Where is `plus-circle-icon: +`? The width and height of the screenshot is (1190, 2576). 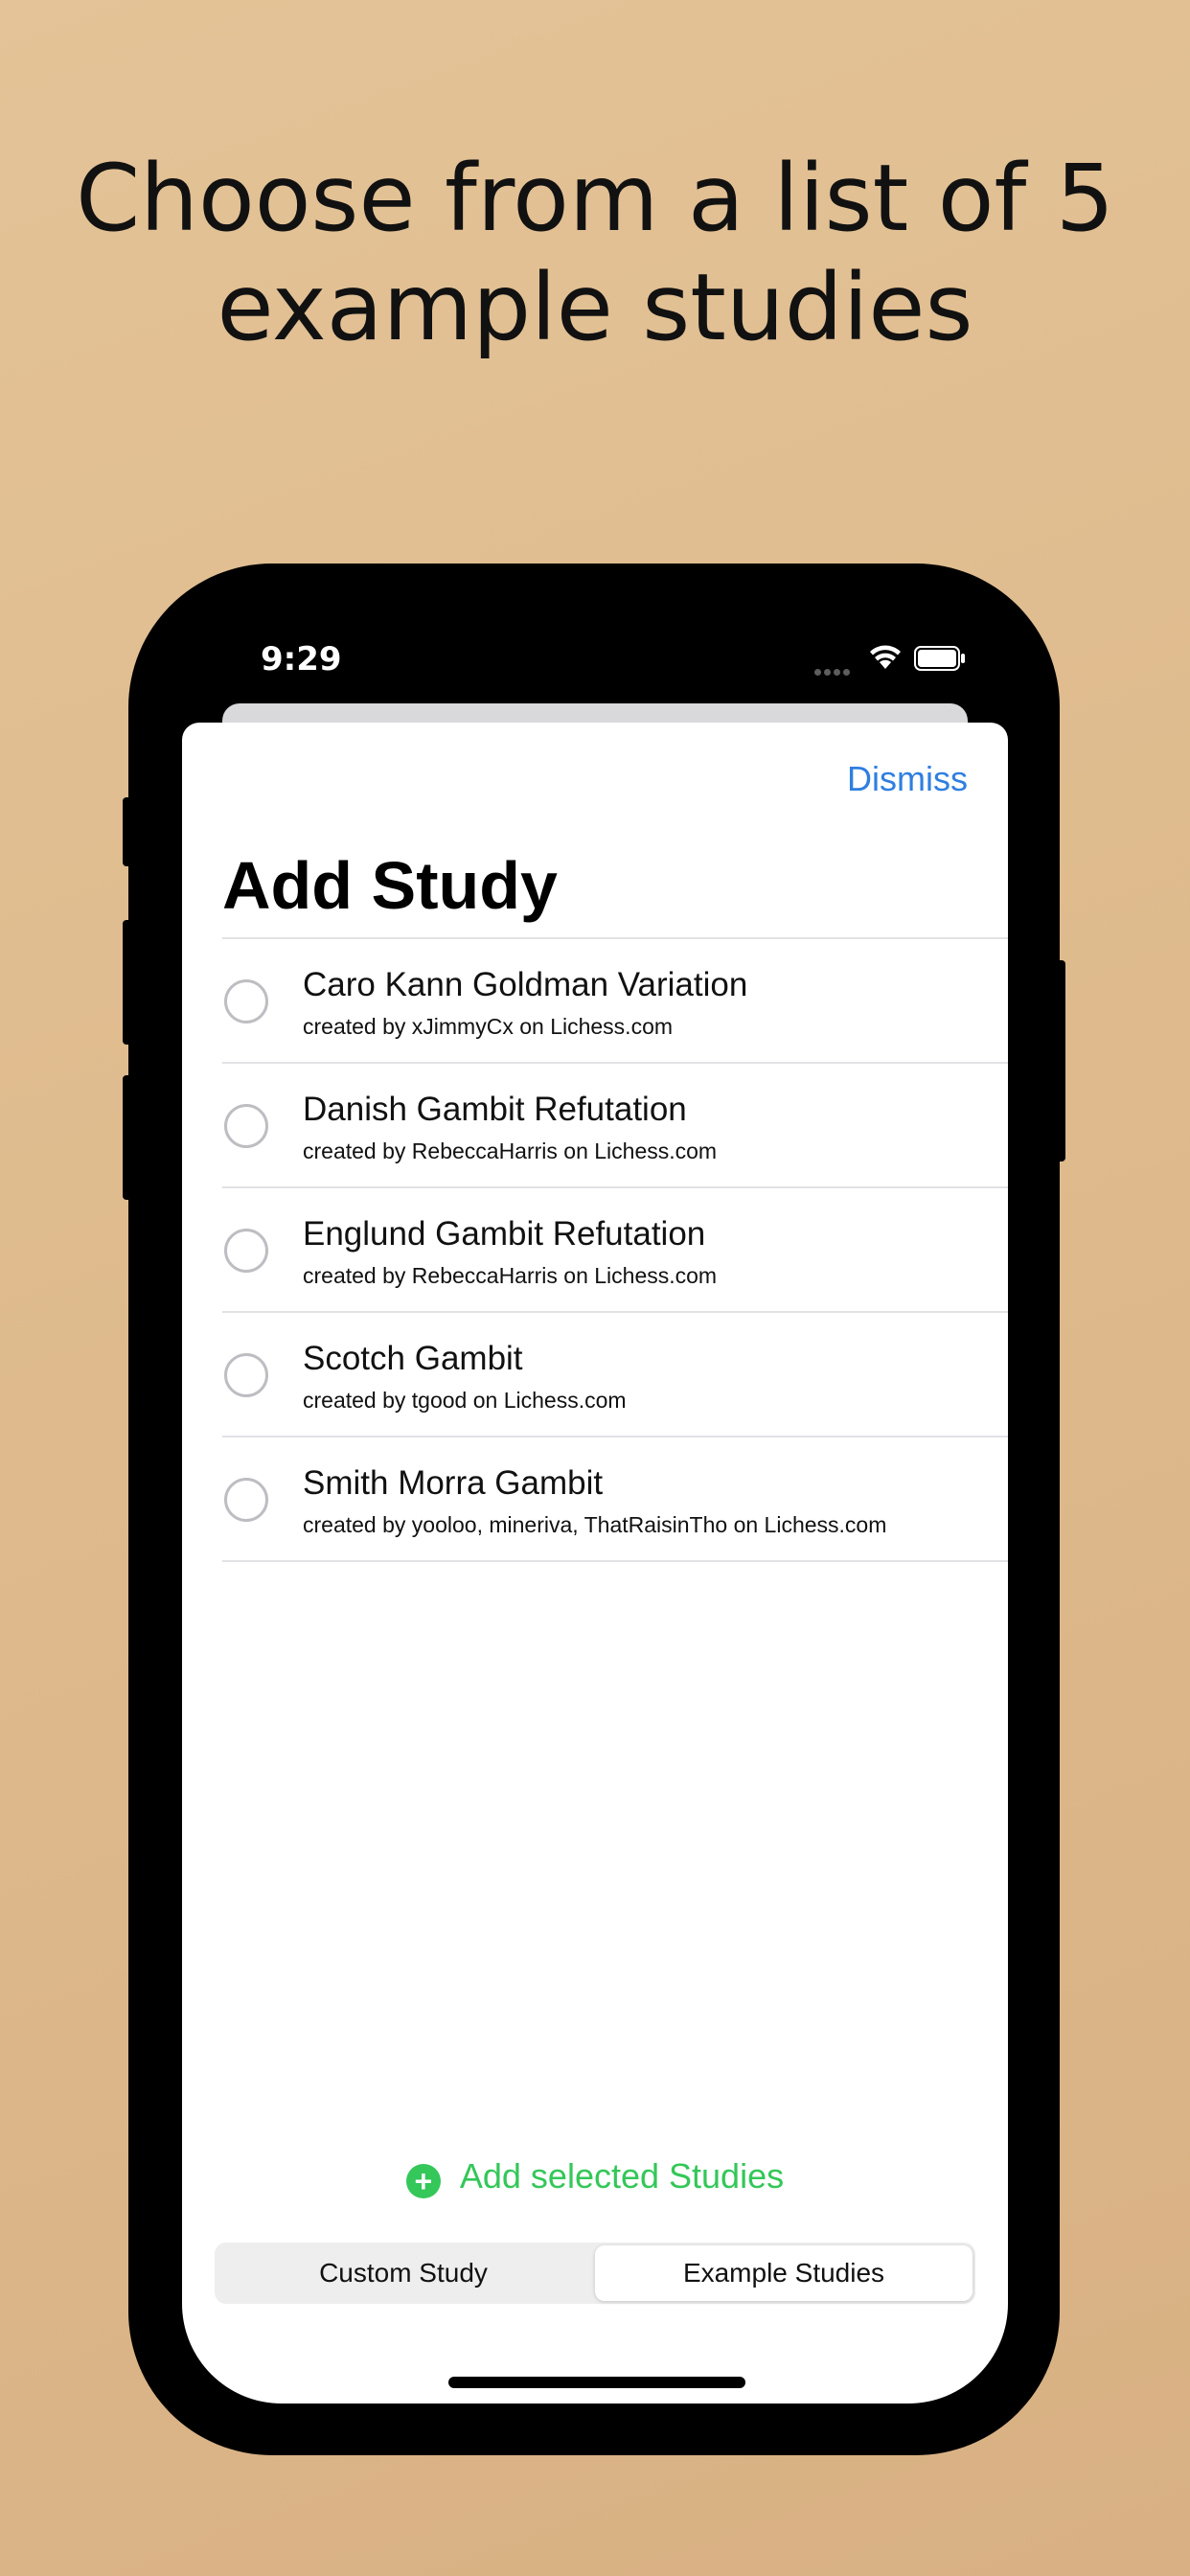 plus-circle-icon: + is located at coordinates (423, 2181).